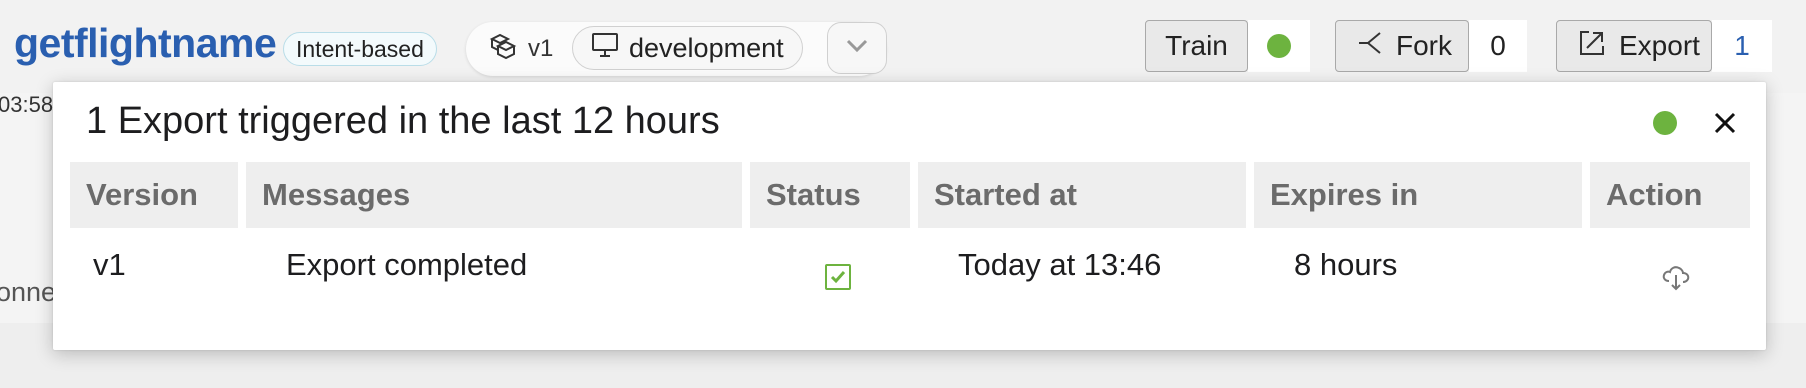 Image resolution: width=1806 pixels, height=388 pixels. I want to click on export-icon, so click(1592, 46).